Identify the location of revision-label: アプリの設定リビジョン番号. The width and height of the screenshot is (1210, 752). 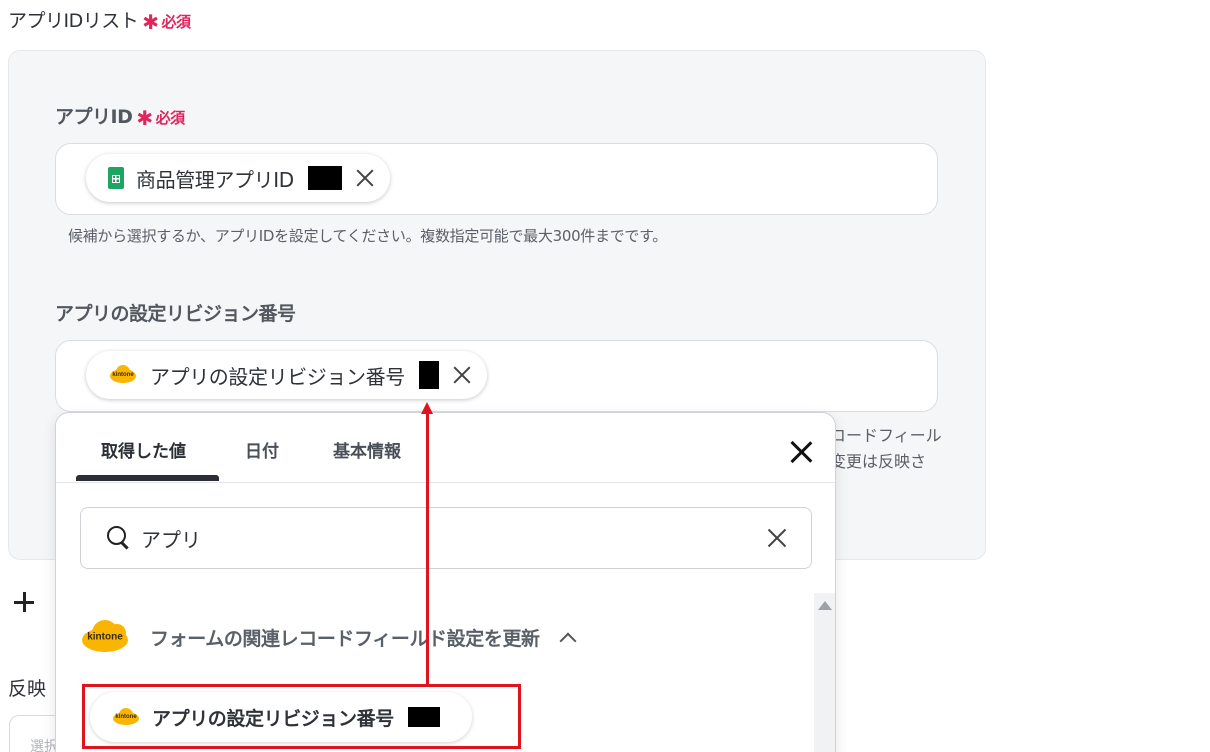
(175, 314).